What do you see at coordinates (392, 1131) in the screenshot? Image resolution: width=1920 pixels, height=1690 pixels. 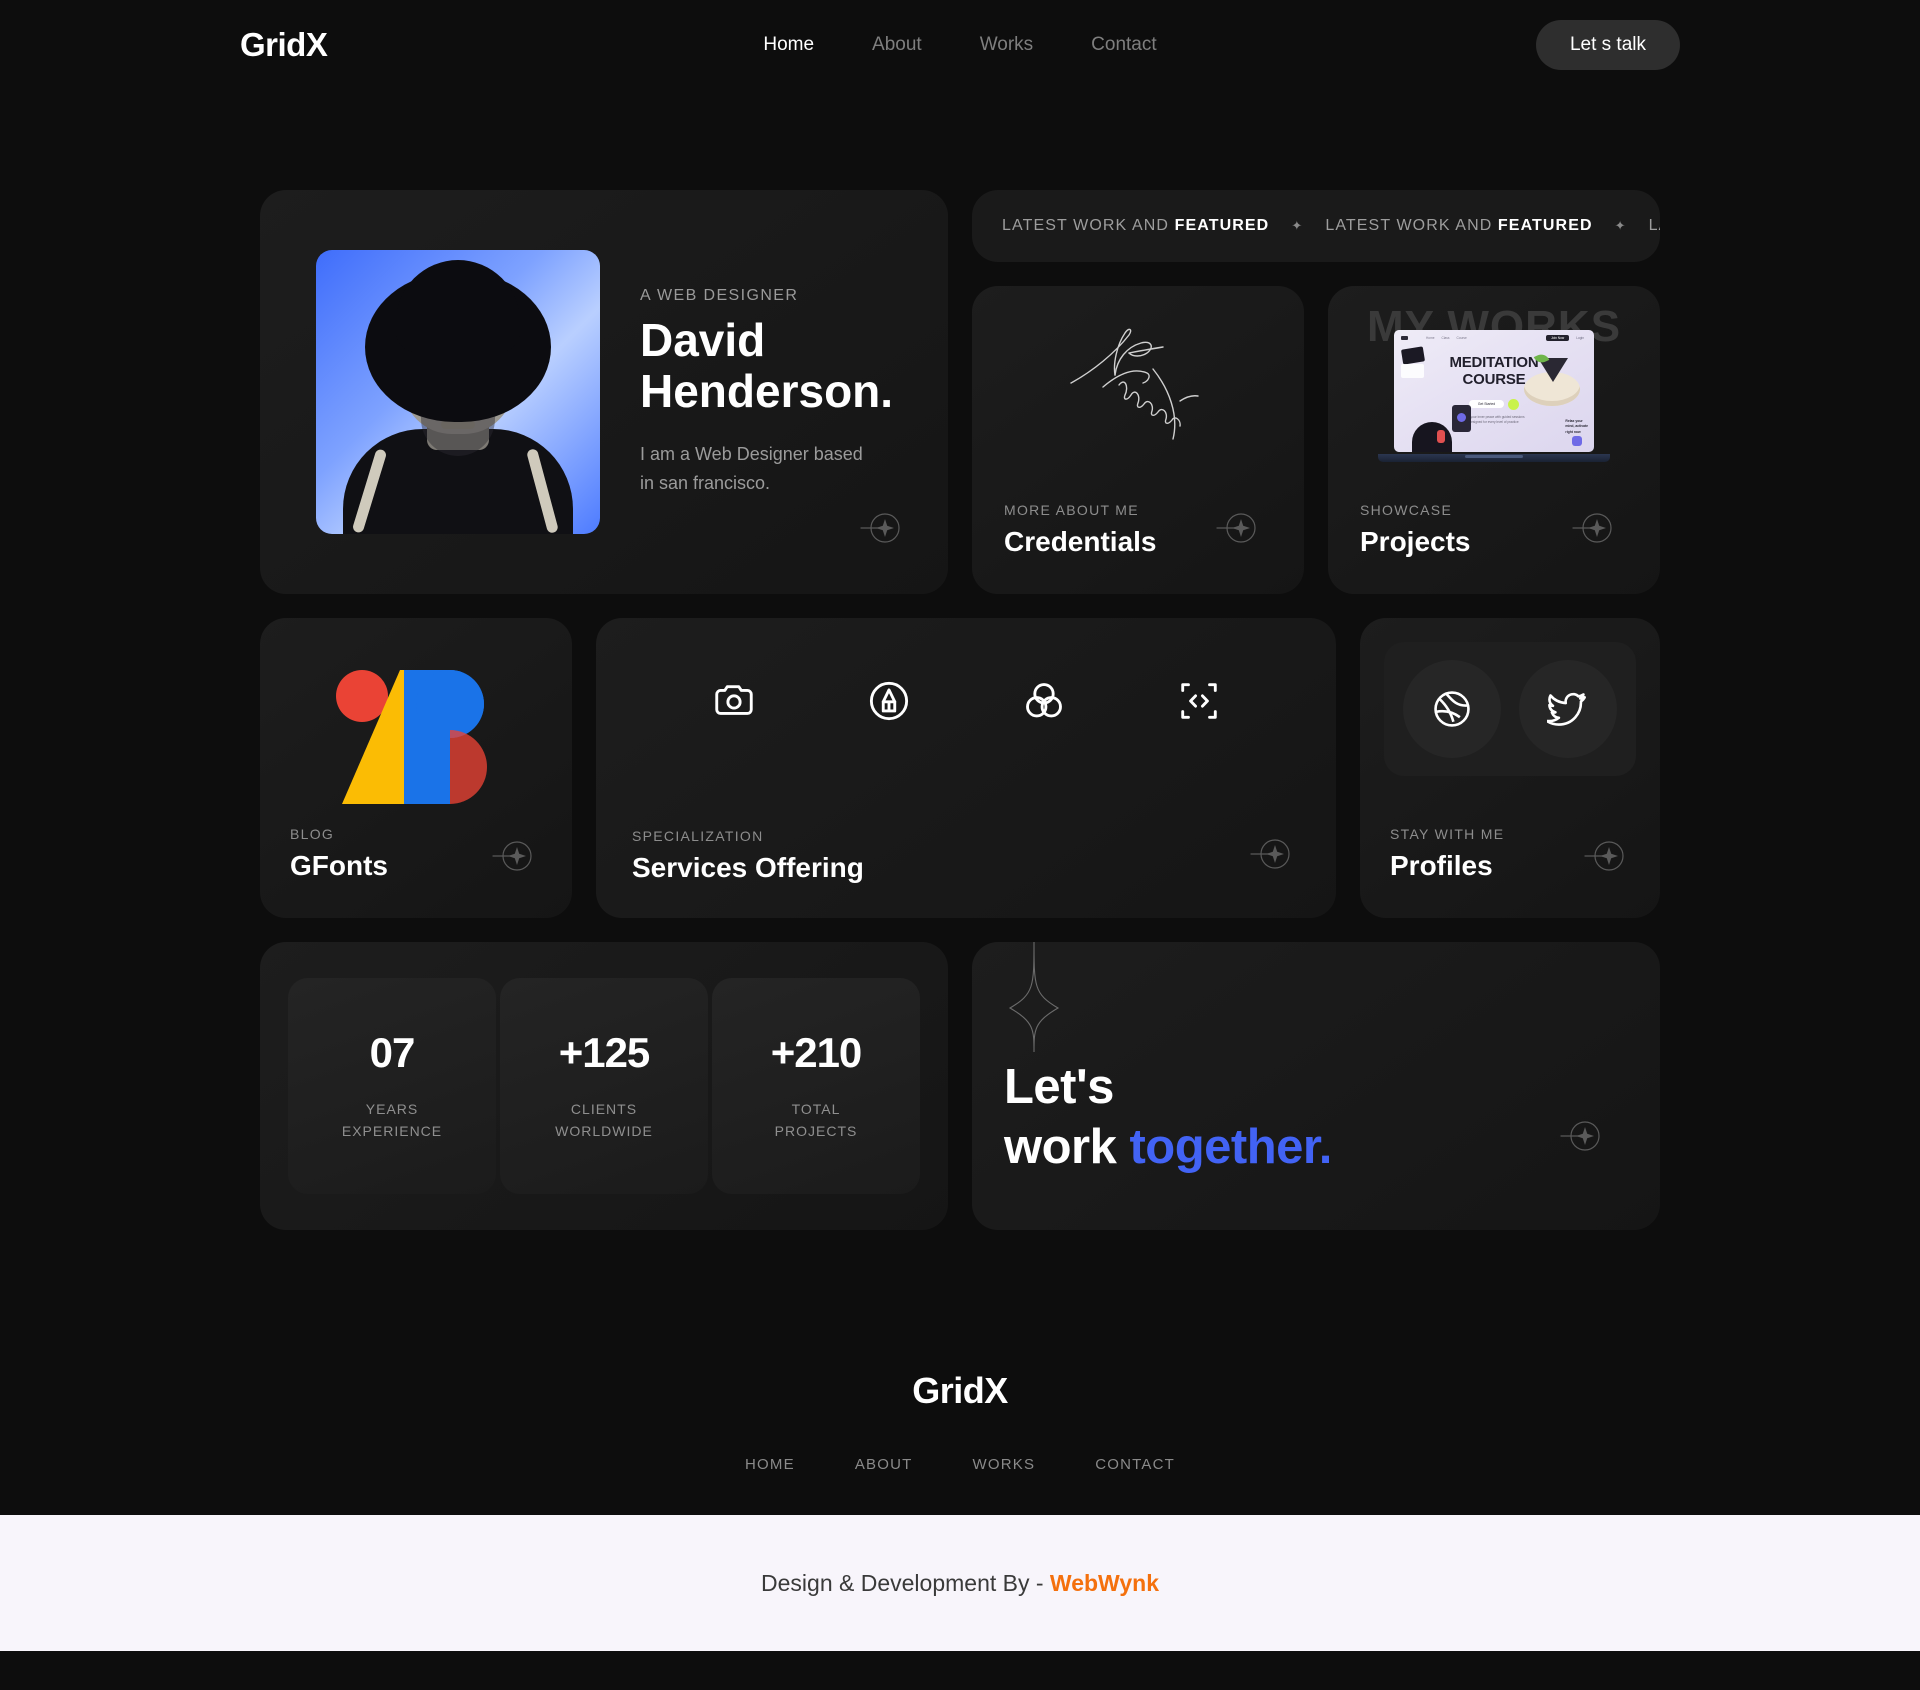 I see `stat-label-l2: EXPERIENCE` at bounding box center [392, 1131].